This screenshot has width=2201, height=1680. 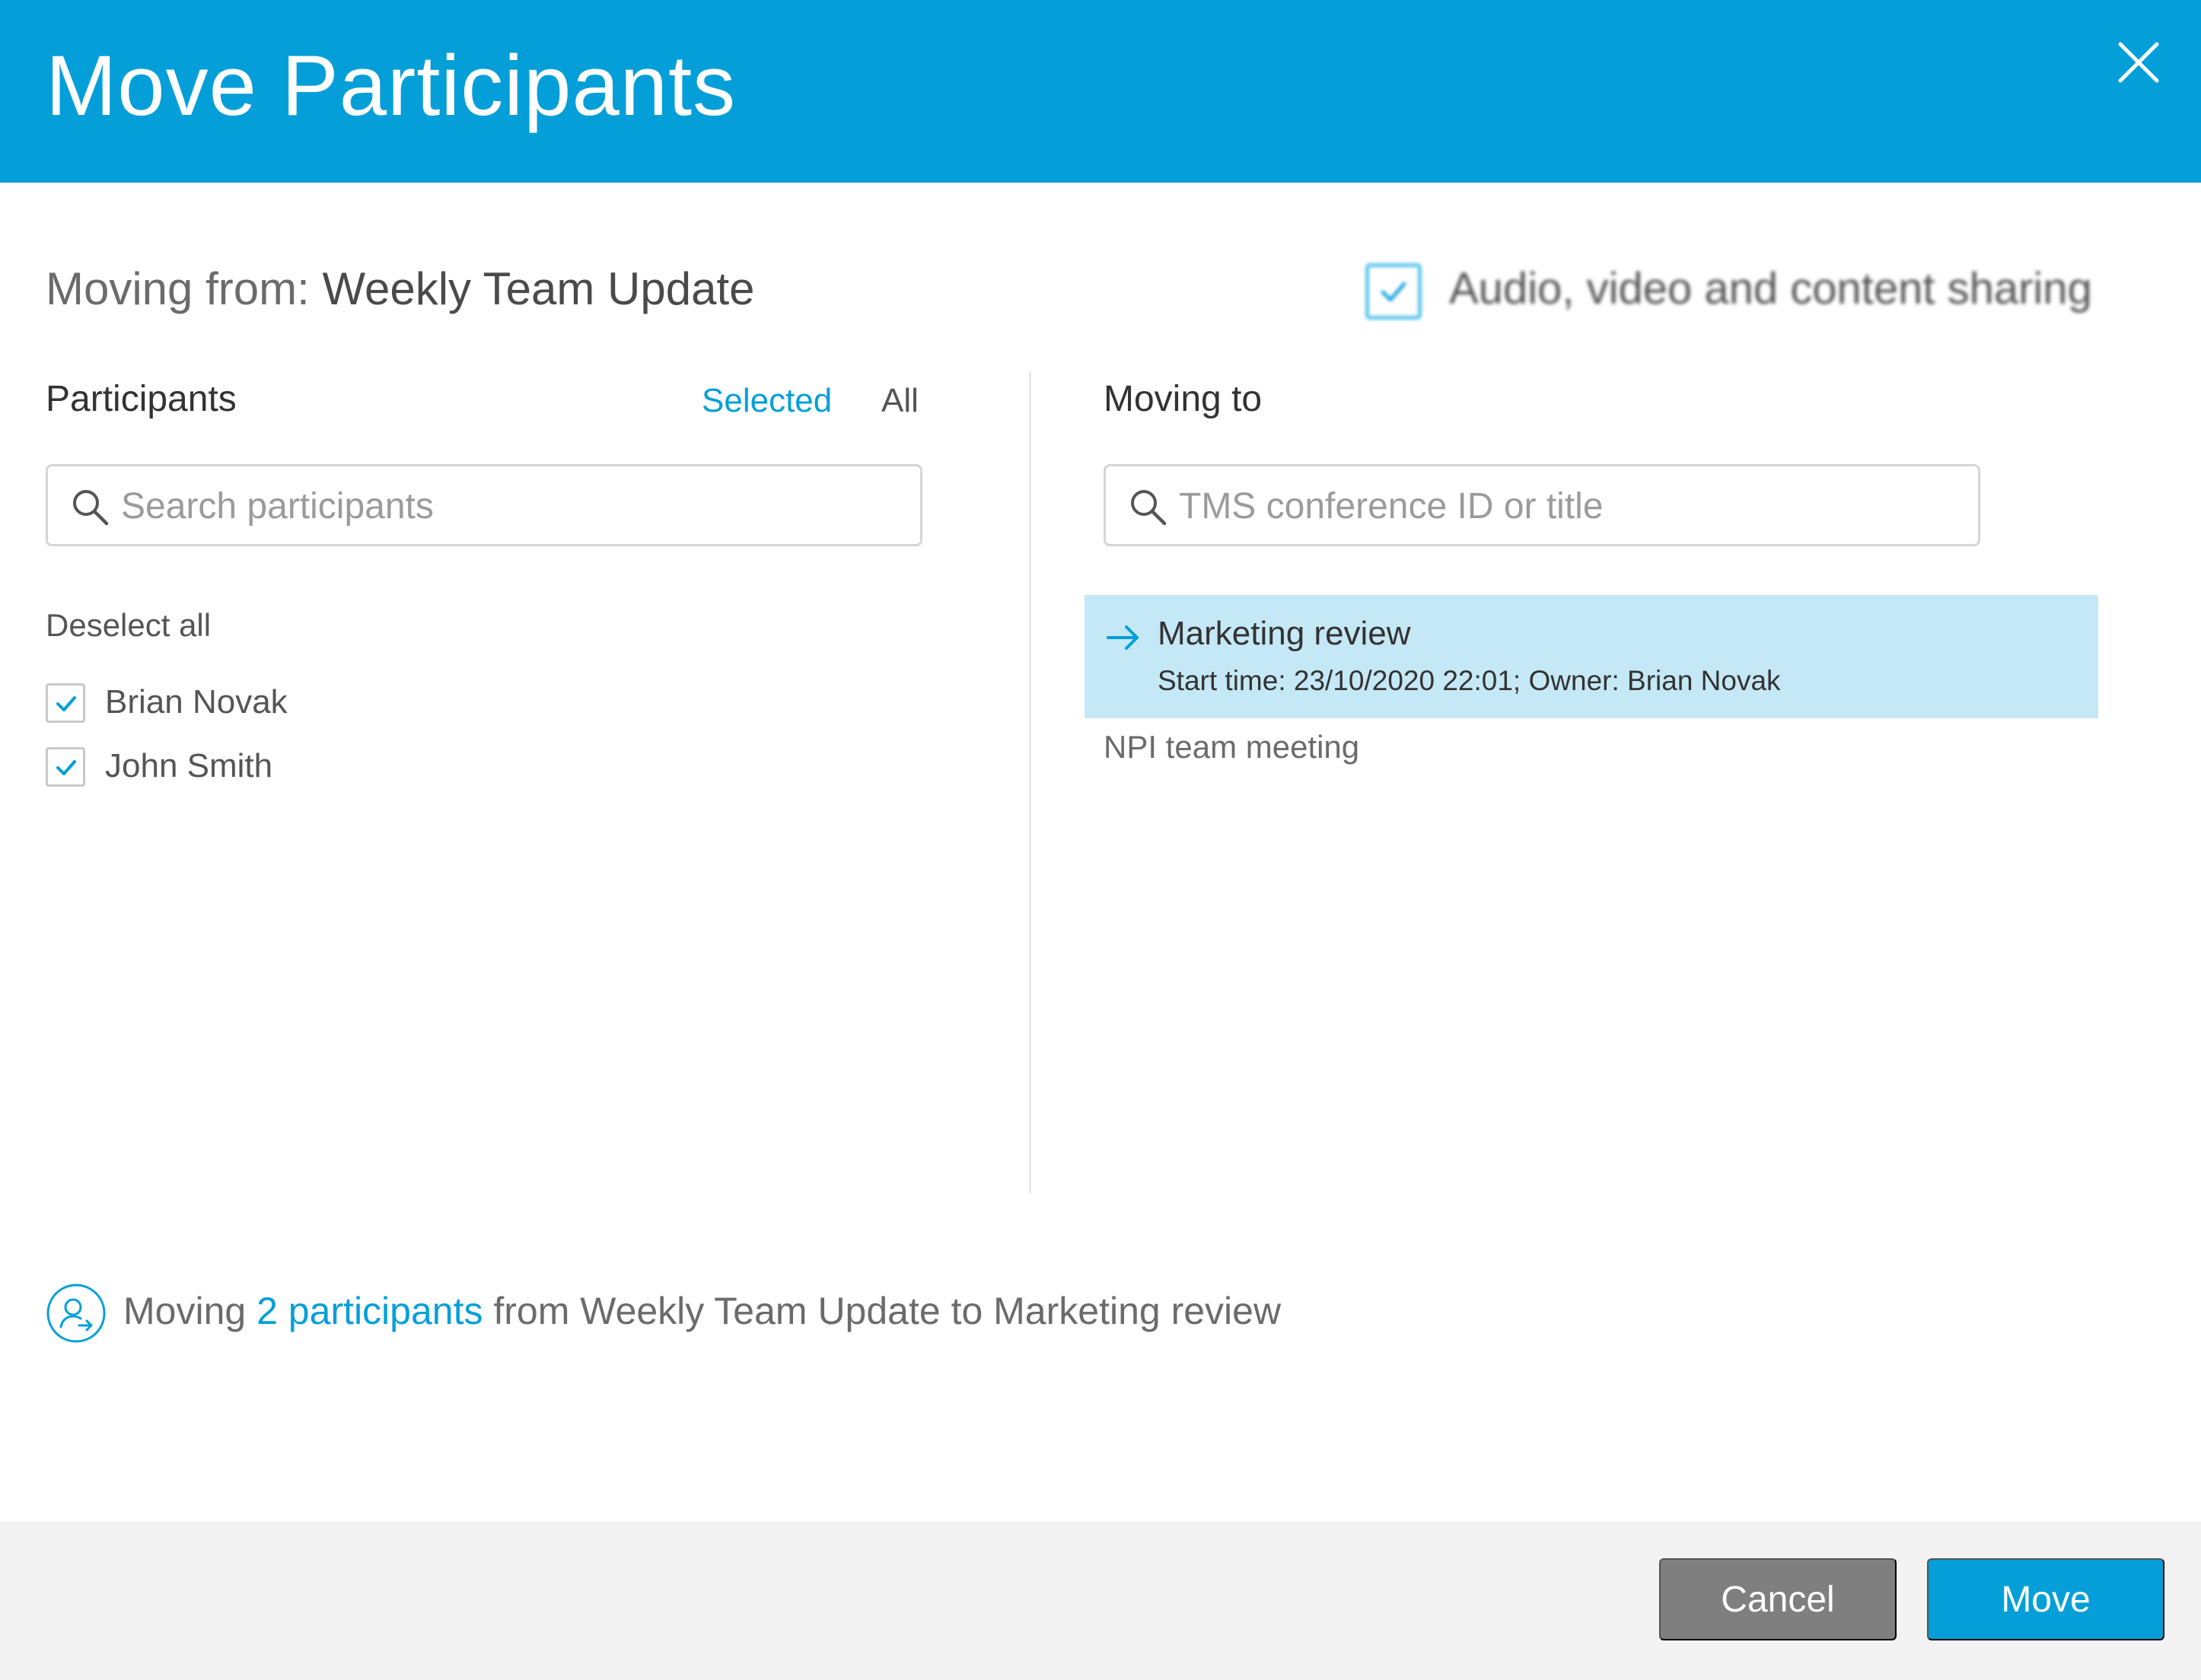 I want to click on participant-search-input, so click(x=513, y=506).